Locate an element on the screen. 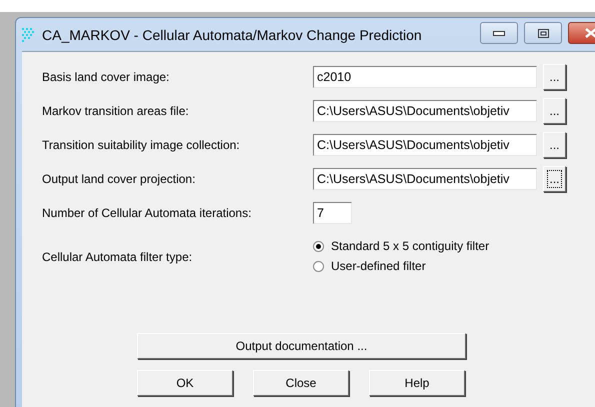  maximize-button is located at coordinates (543, 33).